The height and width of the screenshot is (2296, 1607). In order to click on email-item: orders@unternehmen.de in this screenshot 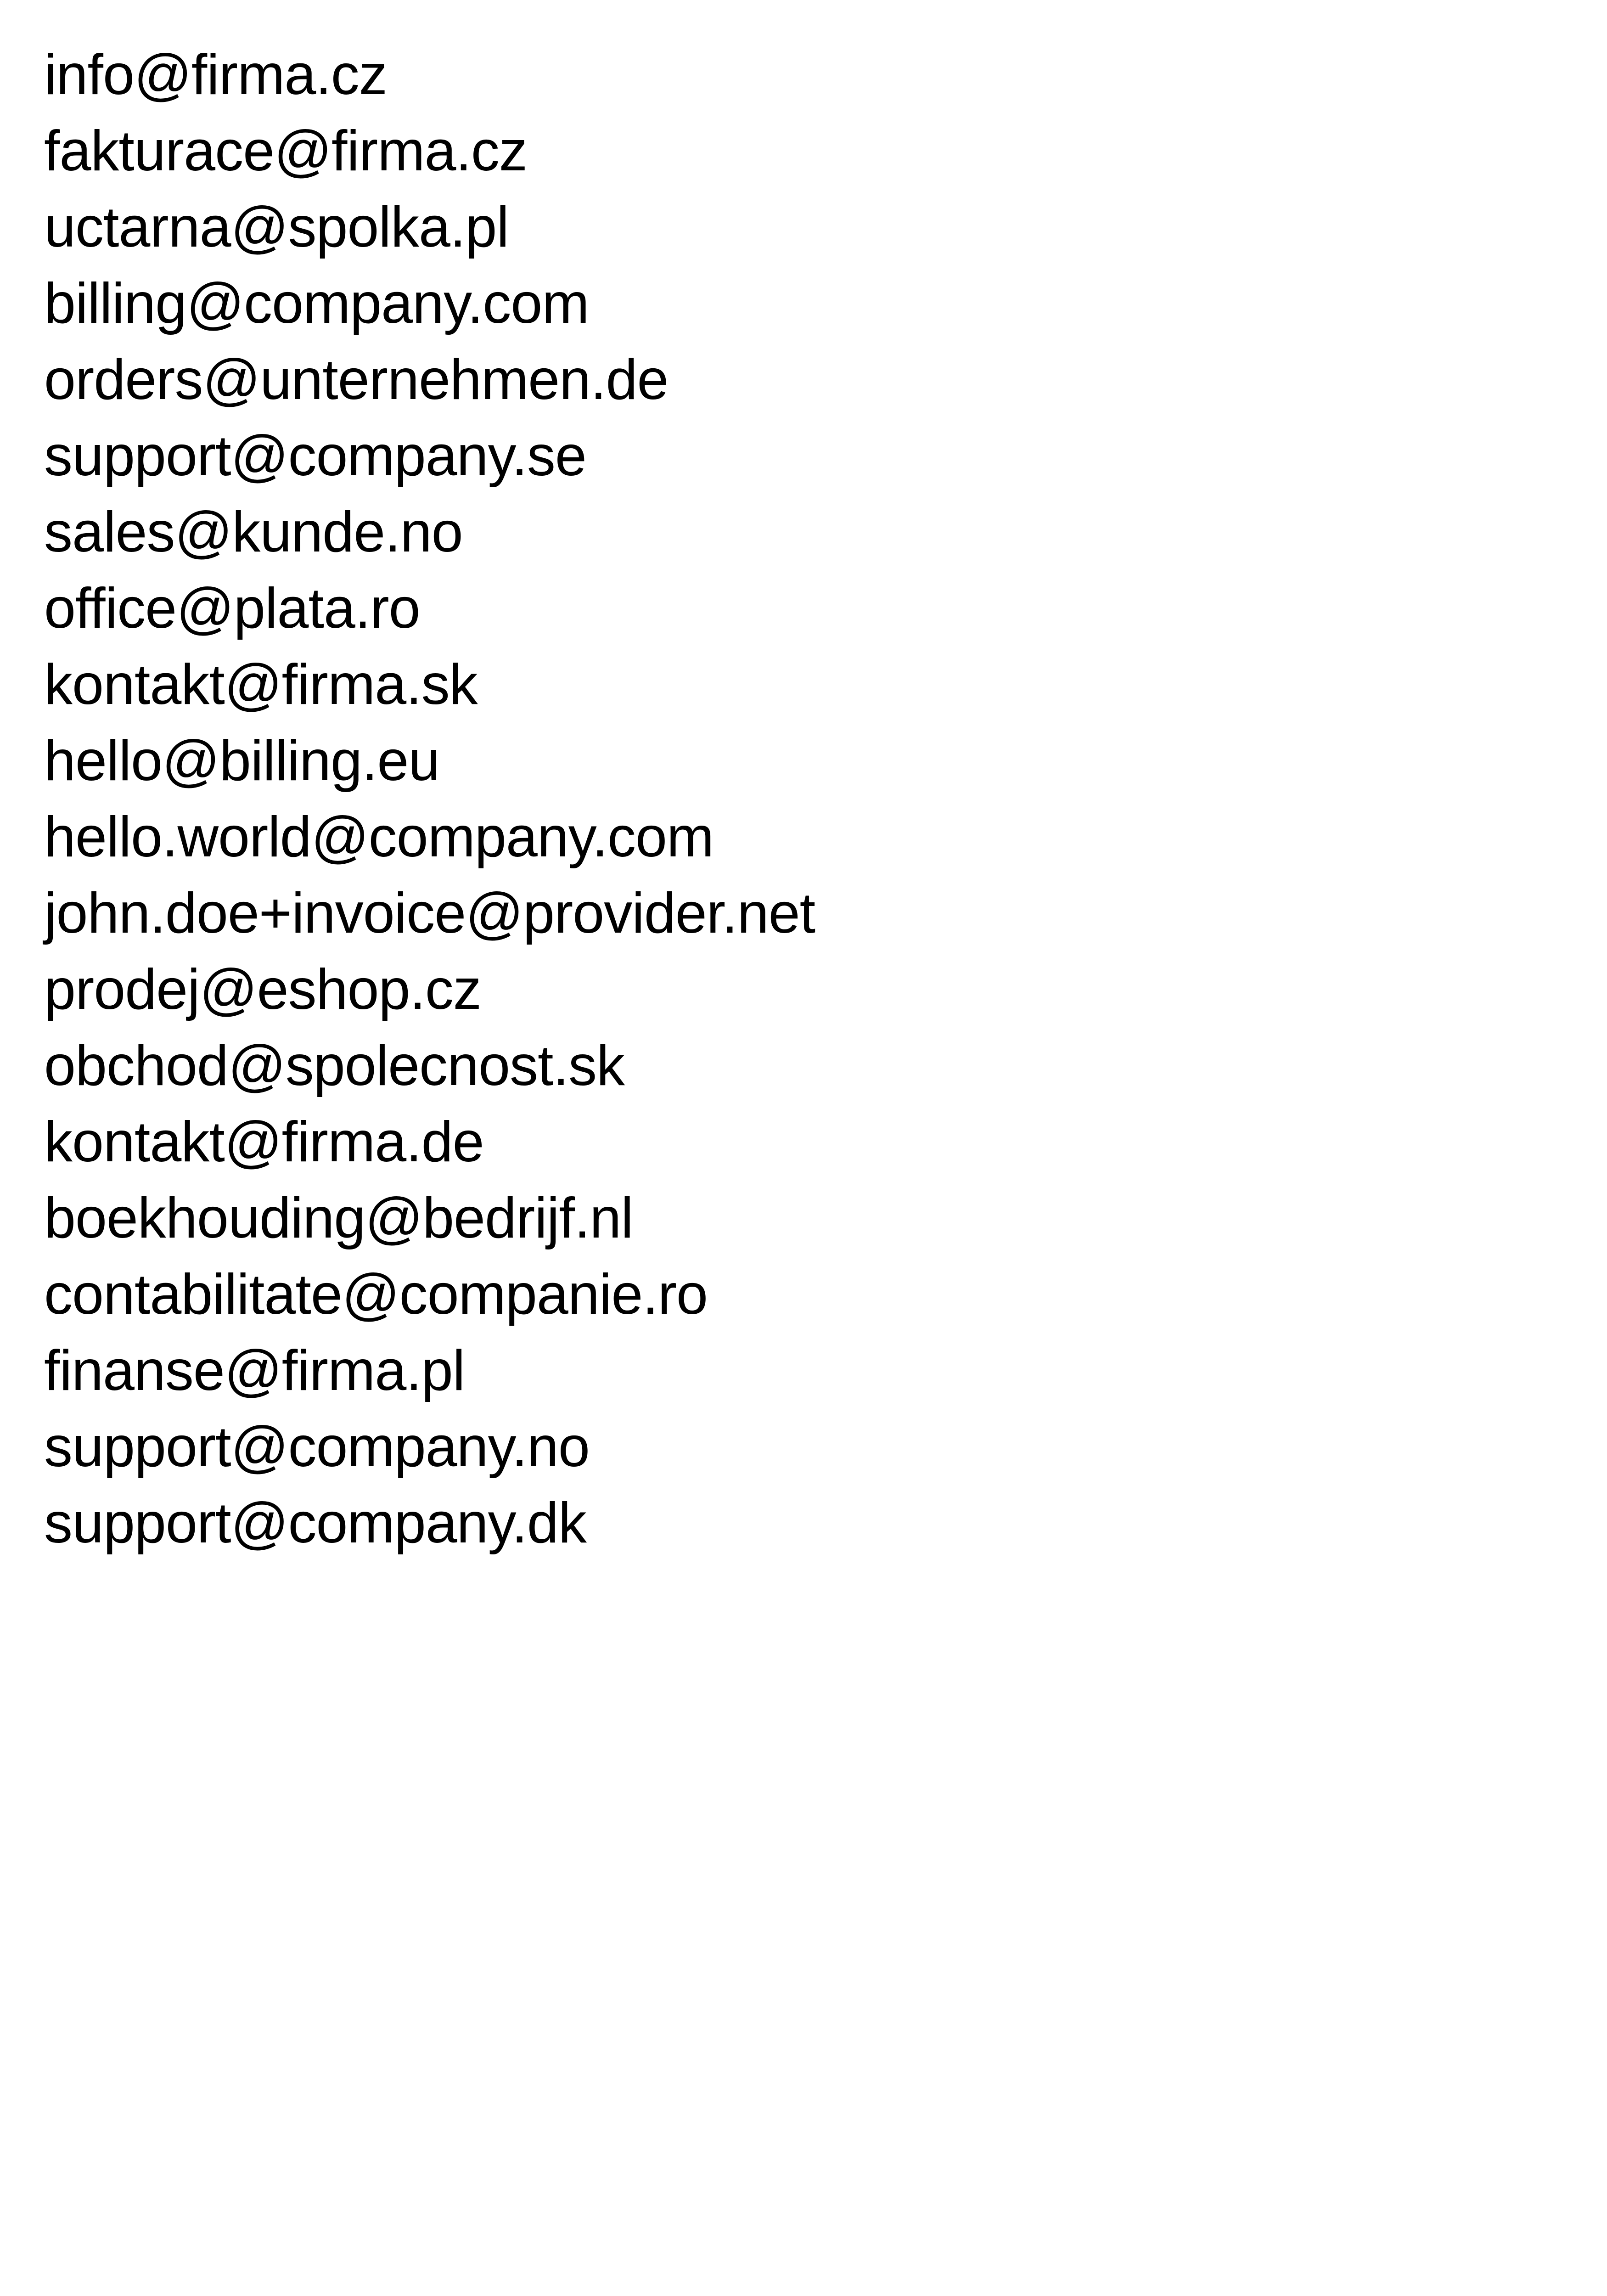, I will do `click(356, 379)`.